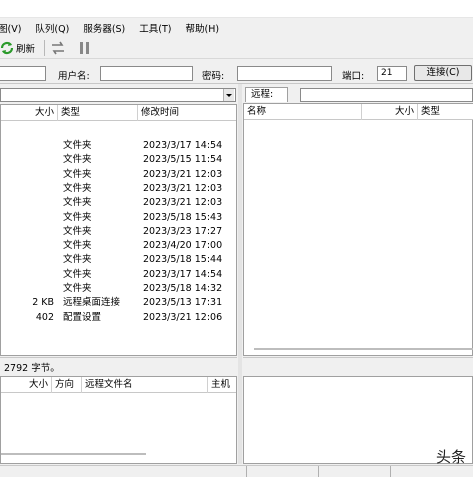 Image resolution: width=473 pixels, height=477 pixels. I want to click on menu-tools: 工具(T), so click(155, 28).